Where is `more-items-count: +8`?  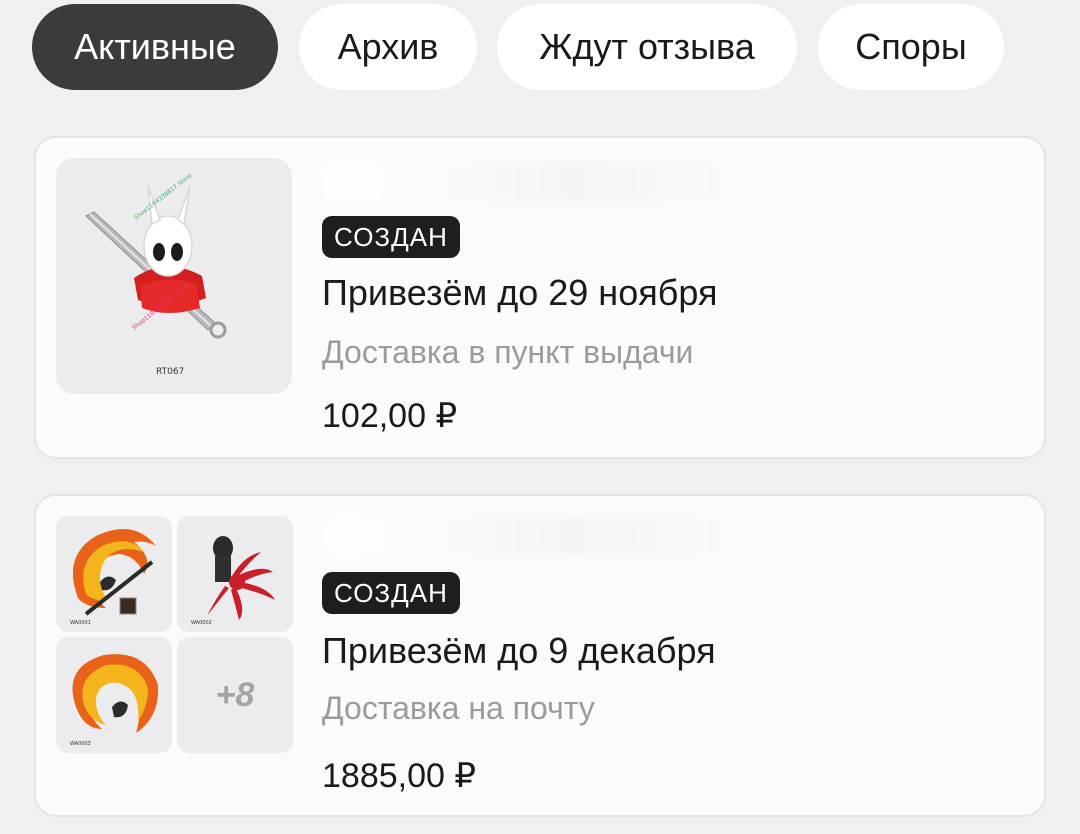 more-items-count: +8 is located at coordinates (235, 694).